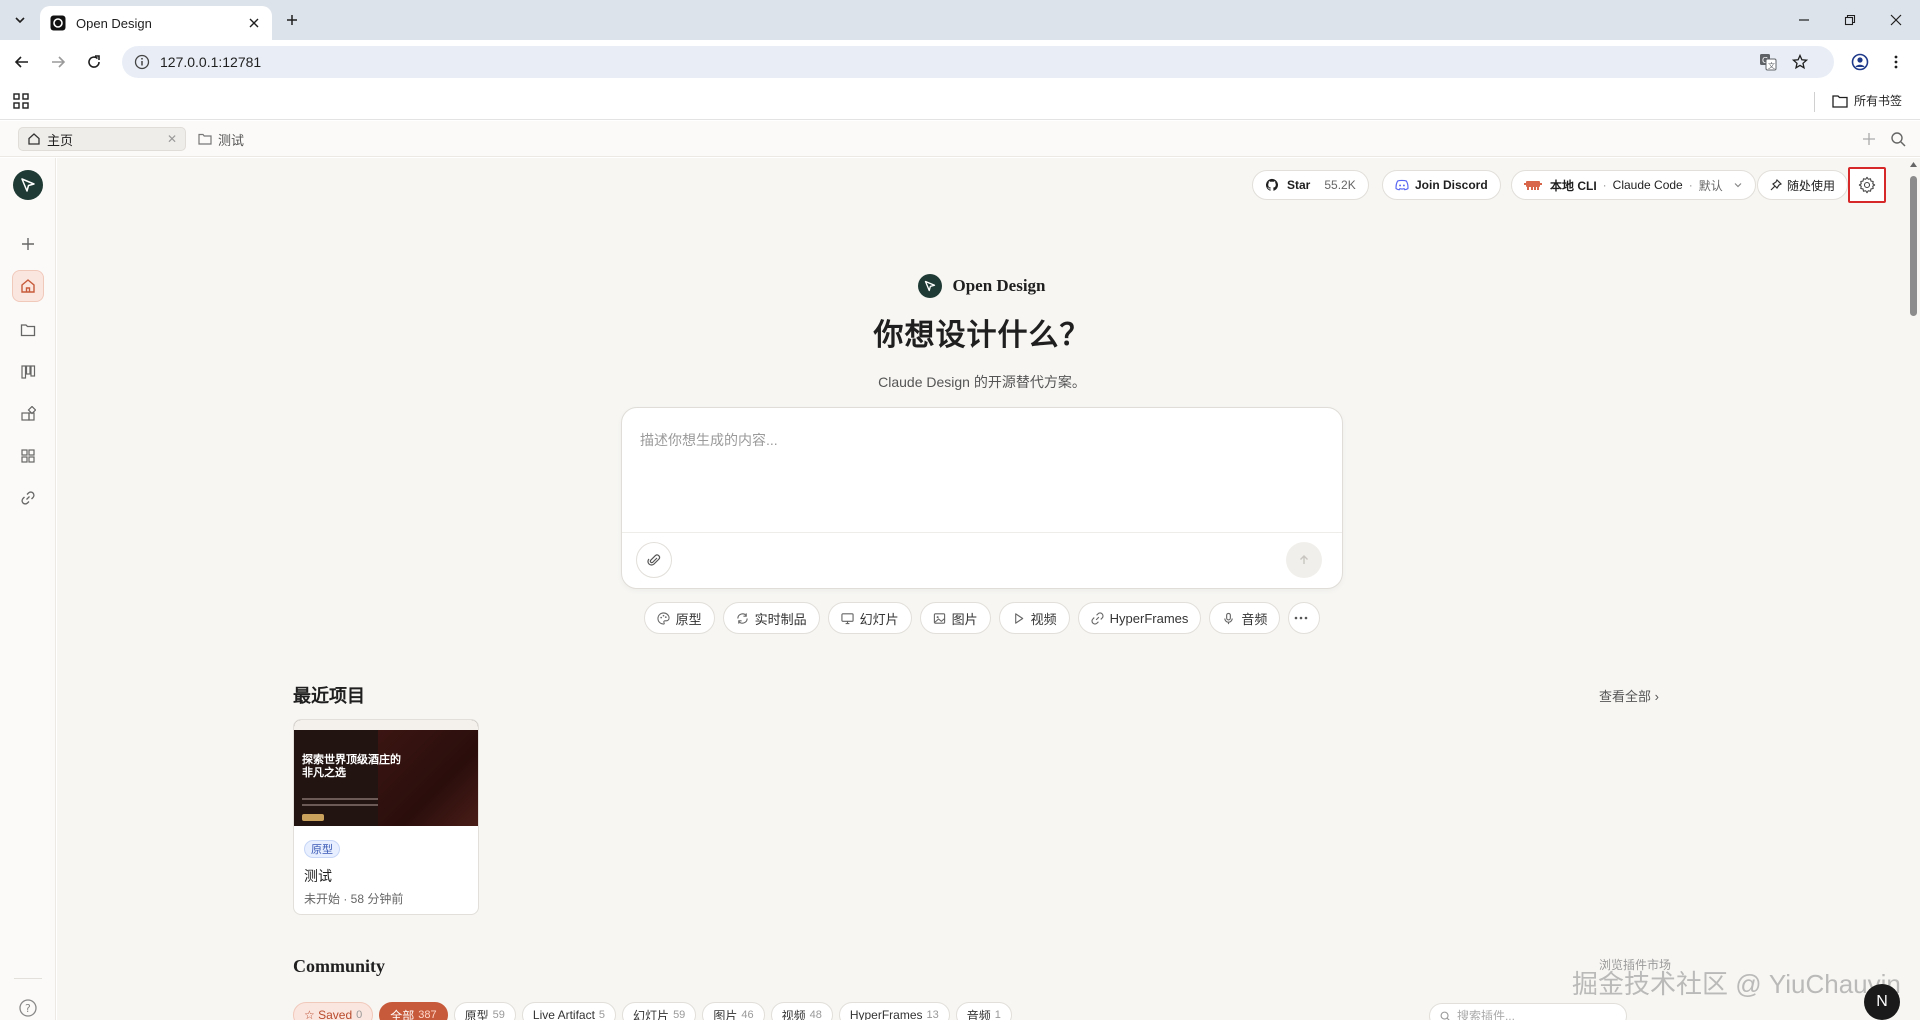  I want to click on all-bookmarks-label: 所有书签, so click(1878, 101).